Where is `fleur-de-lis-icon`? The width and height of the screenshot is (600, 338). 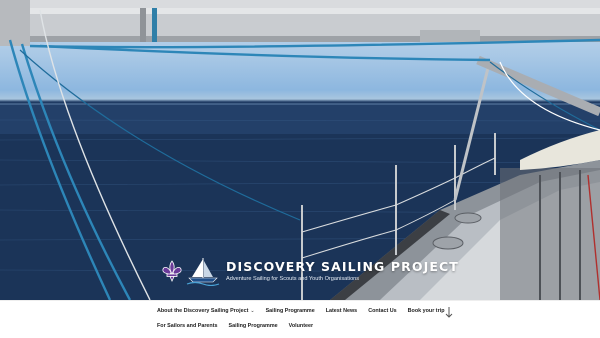 fleur-de-lis-icon is located at coordinates (172, 271).